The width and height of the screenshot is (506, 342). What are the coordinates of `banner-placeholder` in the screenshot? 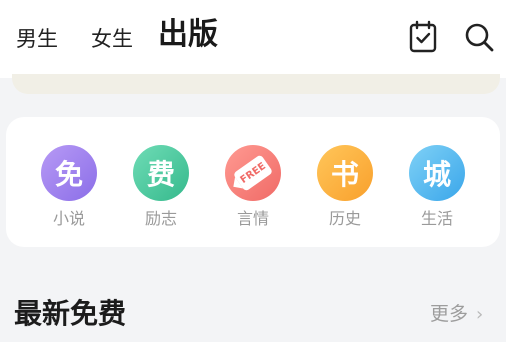 It's located at (256, 84).